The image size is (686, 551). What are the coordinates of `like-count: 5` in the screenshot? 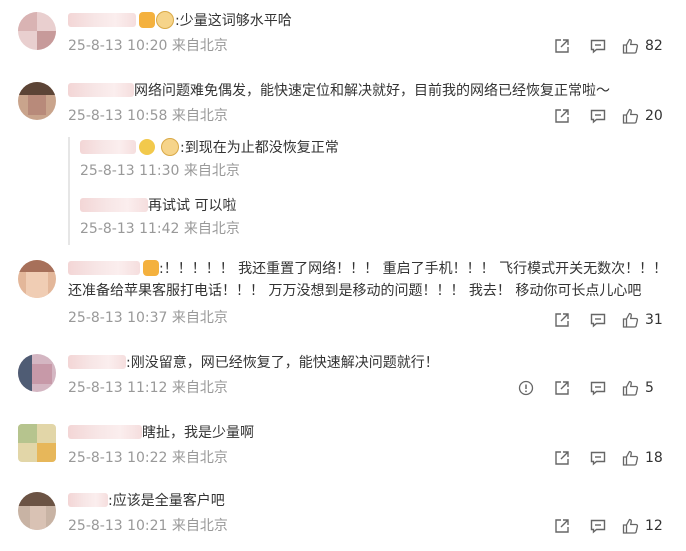 It's located at (649, 388).